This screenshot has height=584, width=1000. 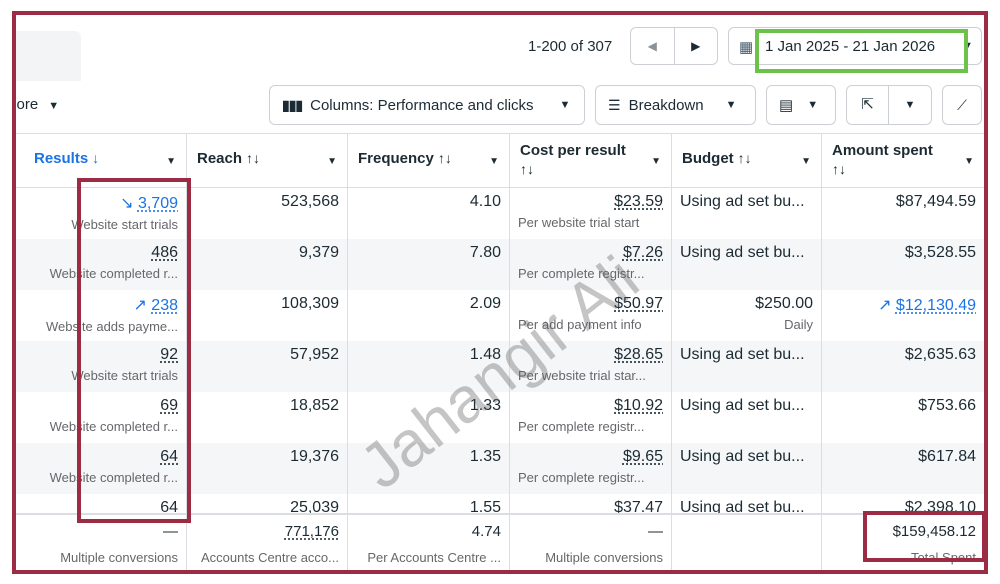 I want to click on chevron-right-icon: ▶, so click(x=696, y=46).